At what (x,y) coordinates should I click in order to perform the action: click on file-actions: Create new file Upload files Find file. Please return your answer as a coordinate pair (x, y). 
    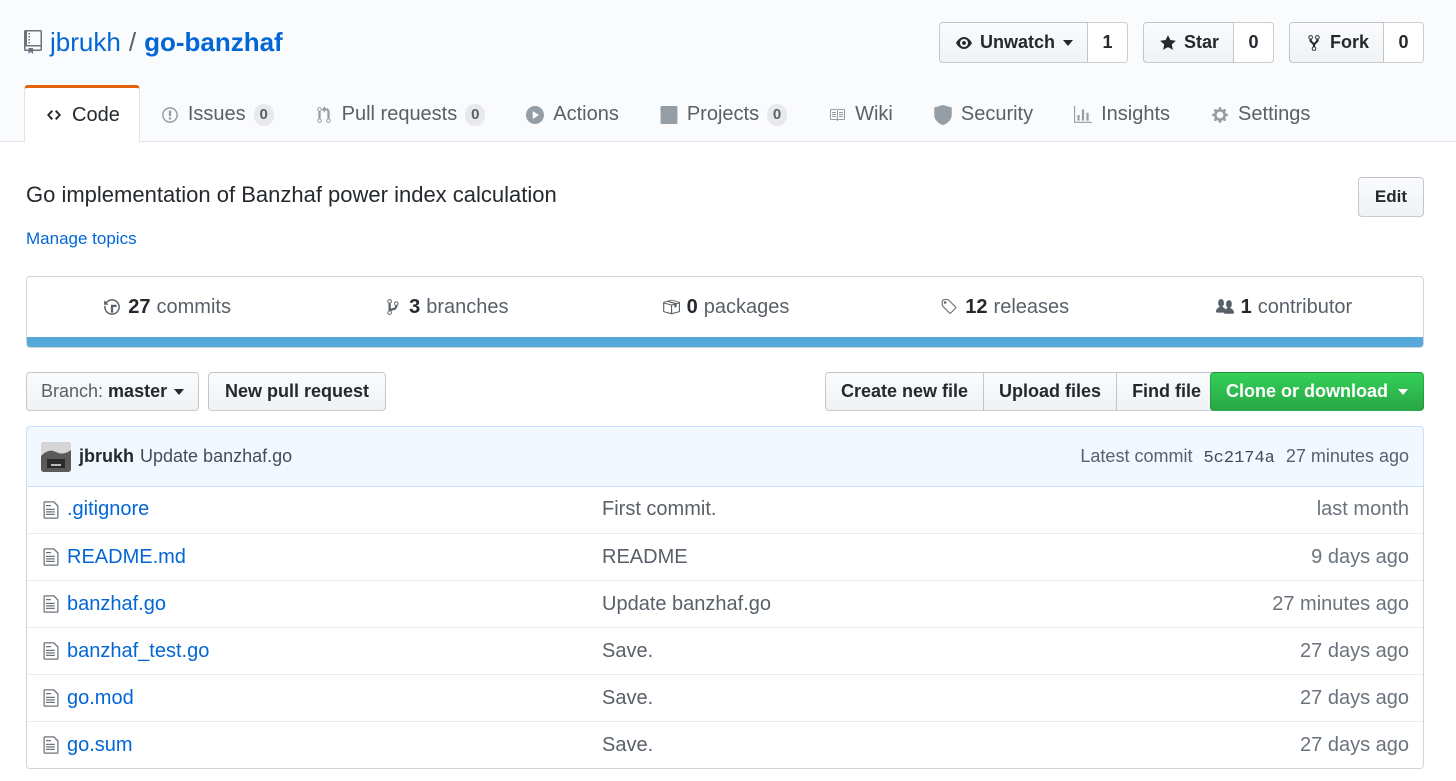
    Looking at the image, I should click on (1021, 391).